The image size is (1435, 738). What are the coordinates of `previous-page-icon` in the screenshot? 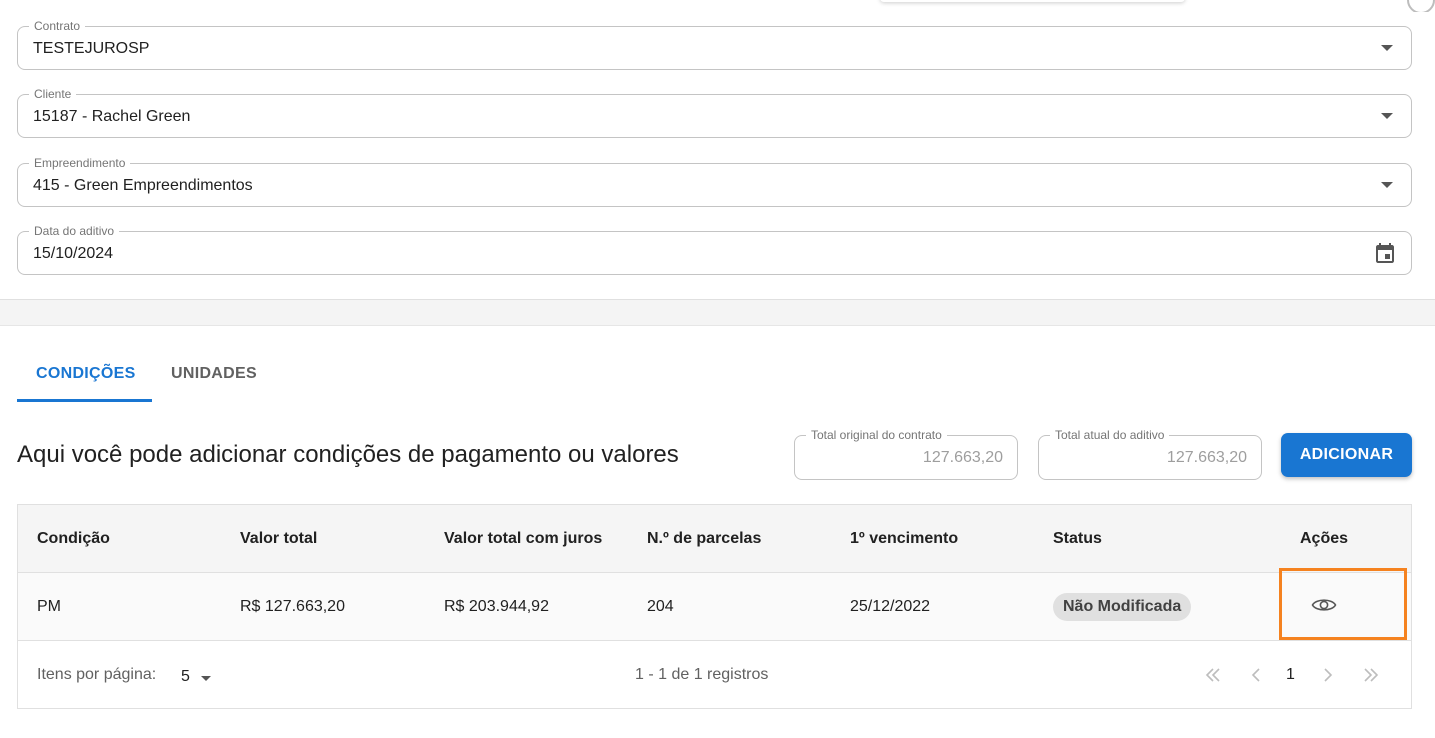 It's located at (1256, 675).